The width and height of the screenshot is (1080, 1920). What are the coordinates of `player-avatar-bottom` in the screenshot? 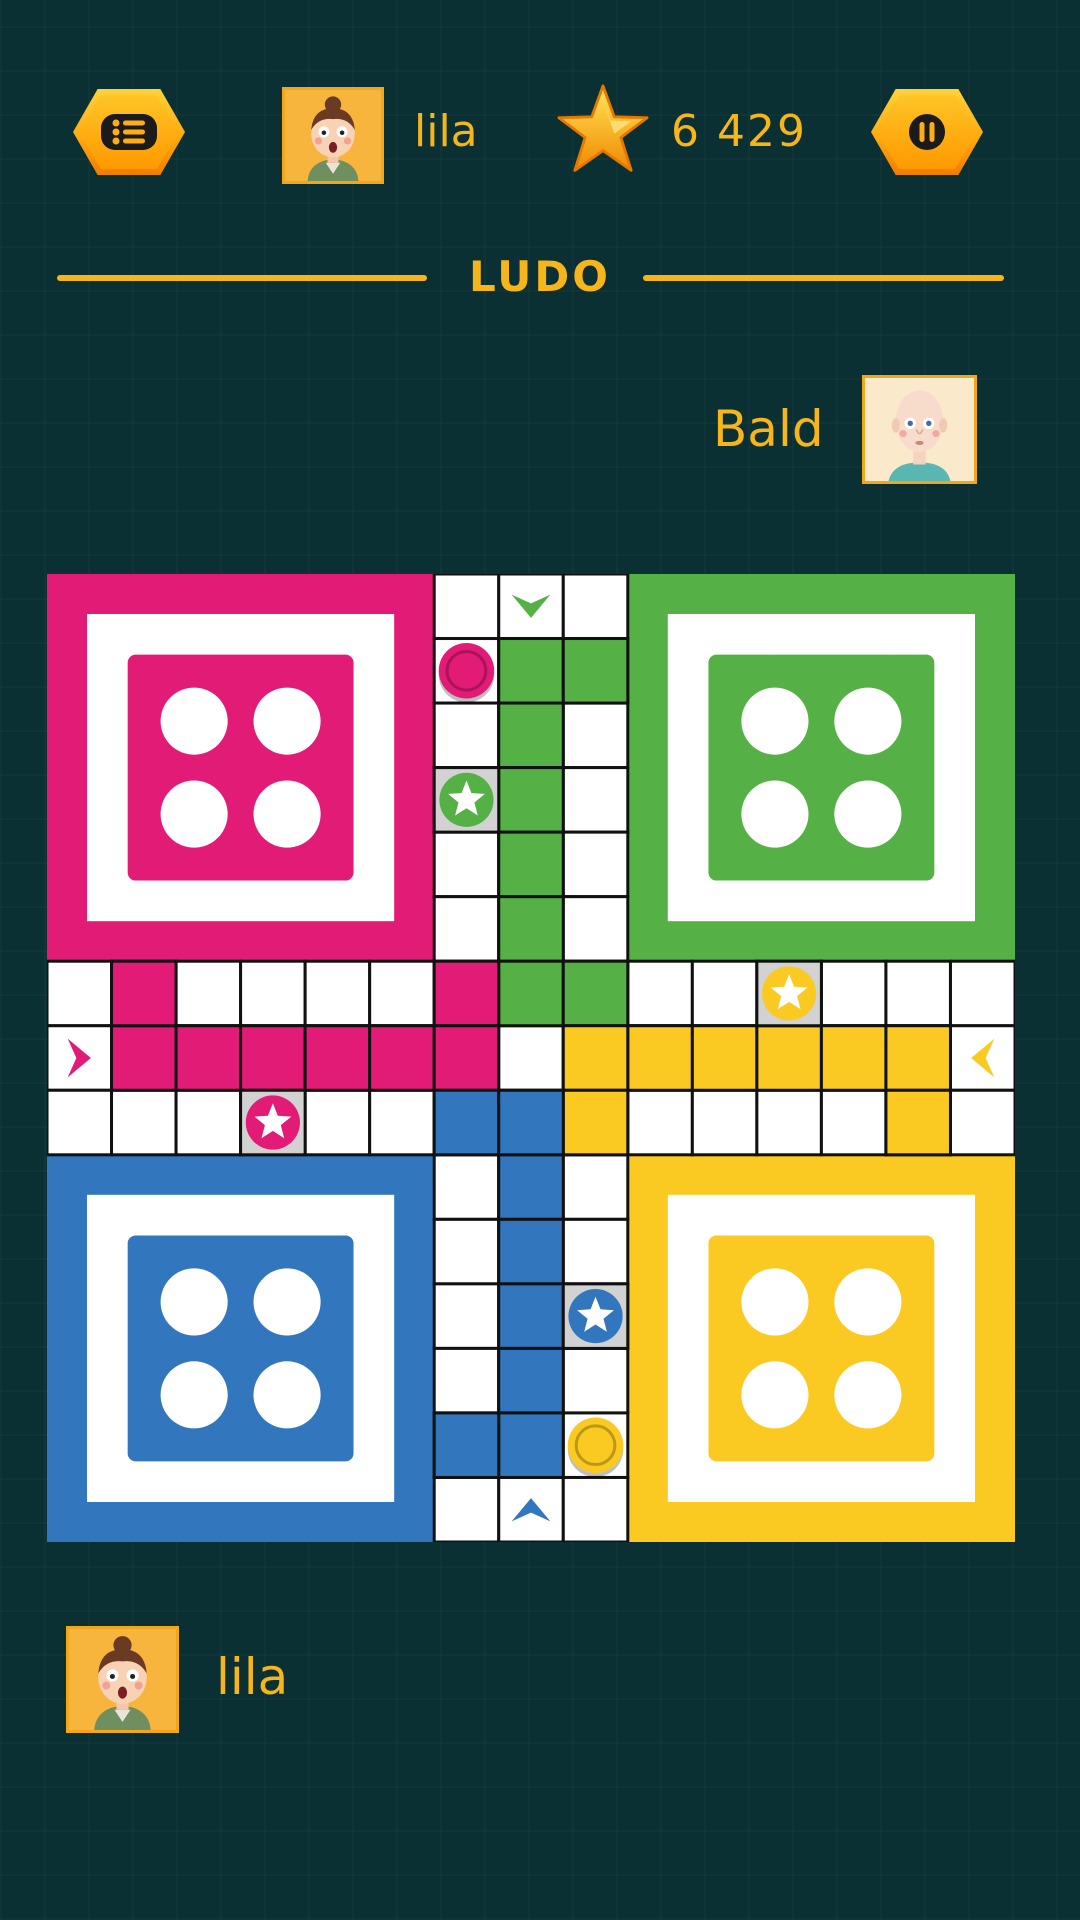 It's located at (122, 1679).